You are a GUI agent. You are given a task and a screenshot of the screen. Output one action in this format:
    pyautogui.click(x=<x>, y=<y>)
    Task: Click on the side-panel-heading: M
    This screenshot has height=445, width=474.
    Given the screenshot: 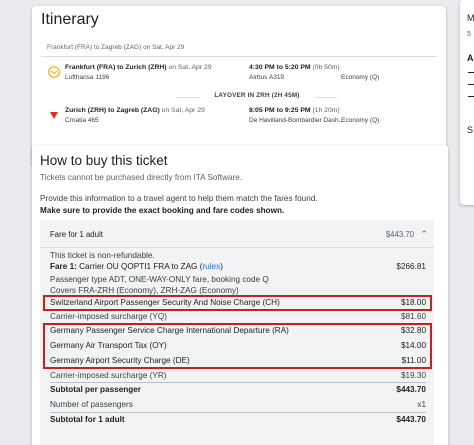 What is the action you would take?
    pyautogui.click(x=470, y=18)
    